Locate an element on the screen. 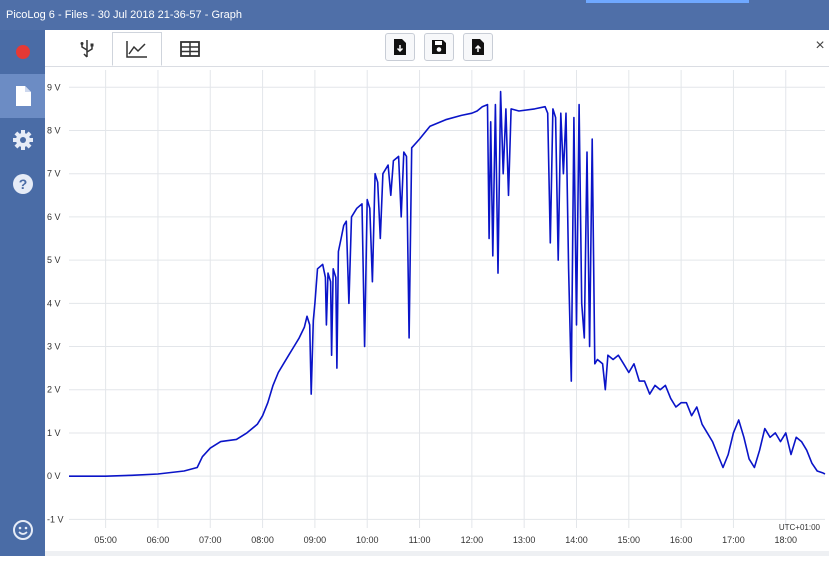 This screenshot has width=829, height=561. title-accent is located at coordinates (667, 1).